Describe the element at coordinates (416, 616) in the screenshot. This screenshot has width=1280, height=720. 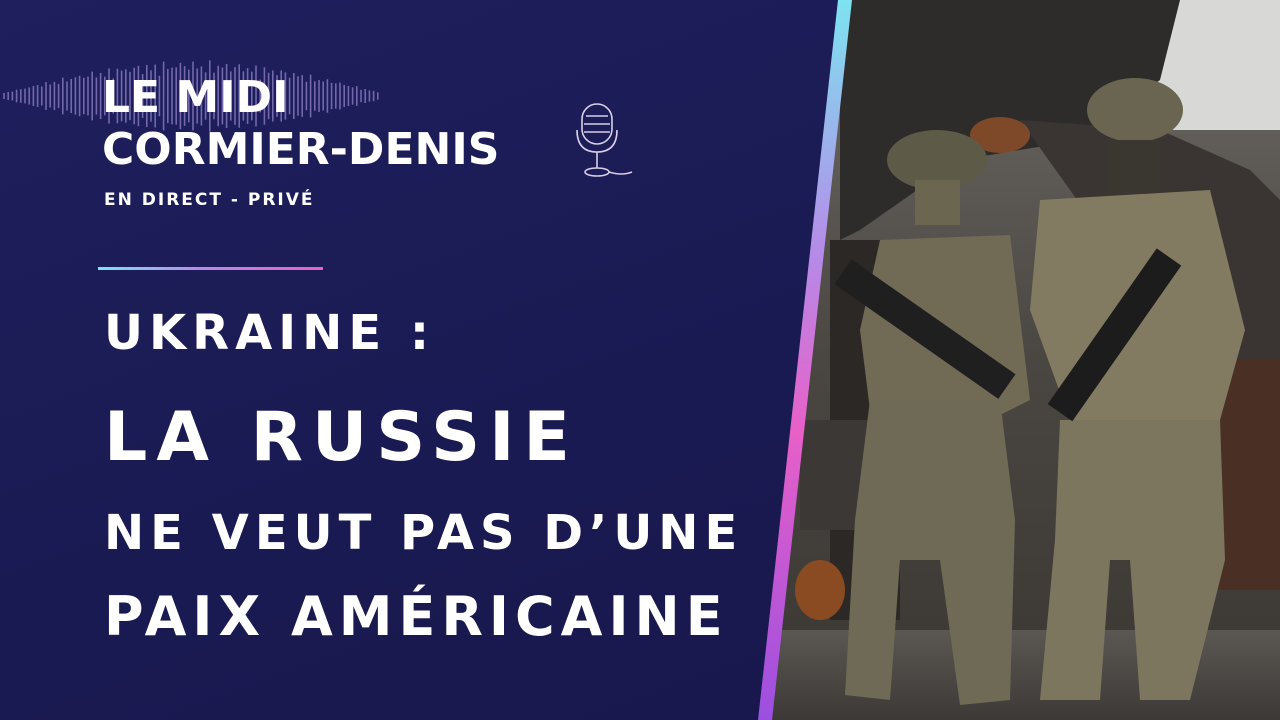
I see `headline-line4: PAIX AMÉRICAINE` at that location.